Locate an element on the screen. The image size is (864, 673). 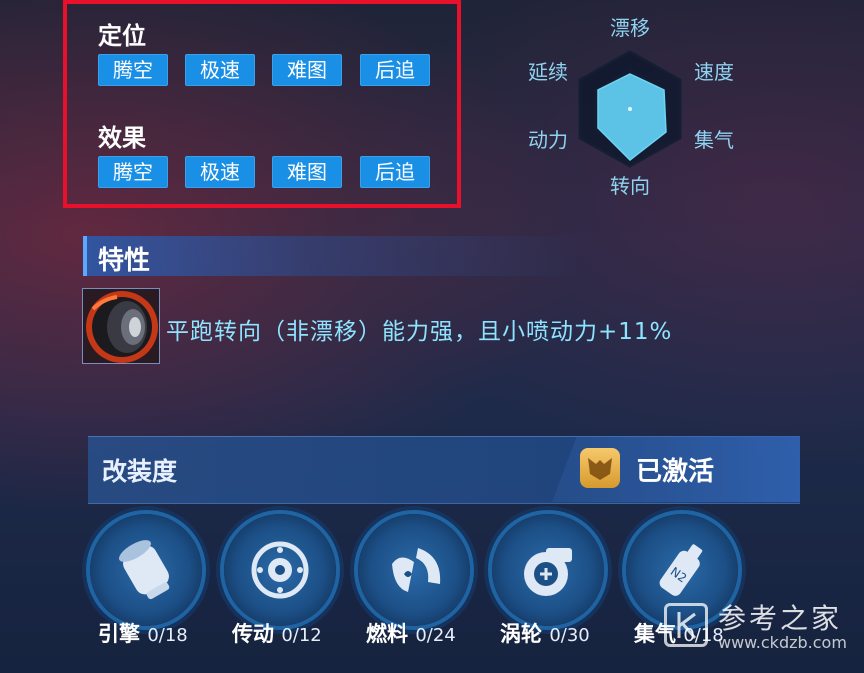
radar-label-nitro-charge: 集气 is located at coordinates (714, 140).